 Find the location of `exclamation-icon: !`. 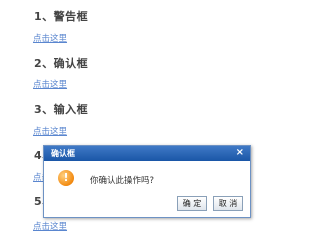

exclamation-icon: ! is located at coordinates (66, 178).